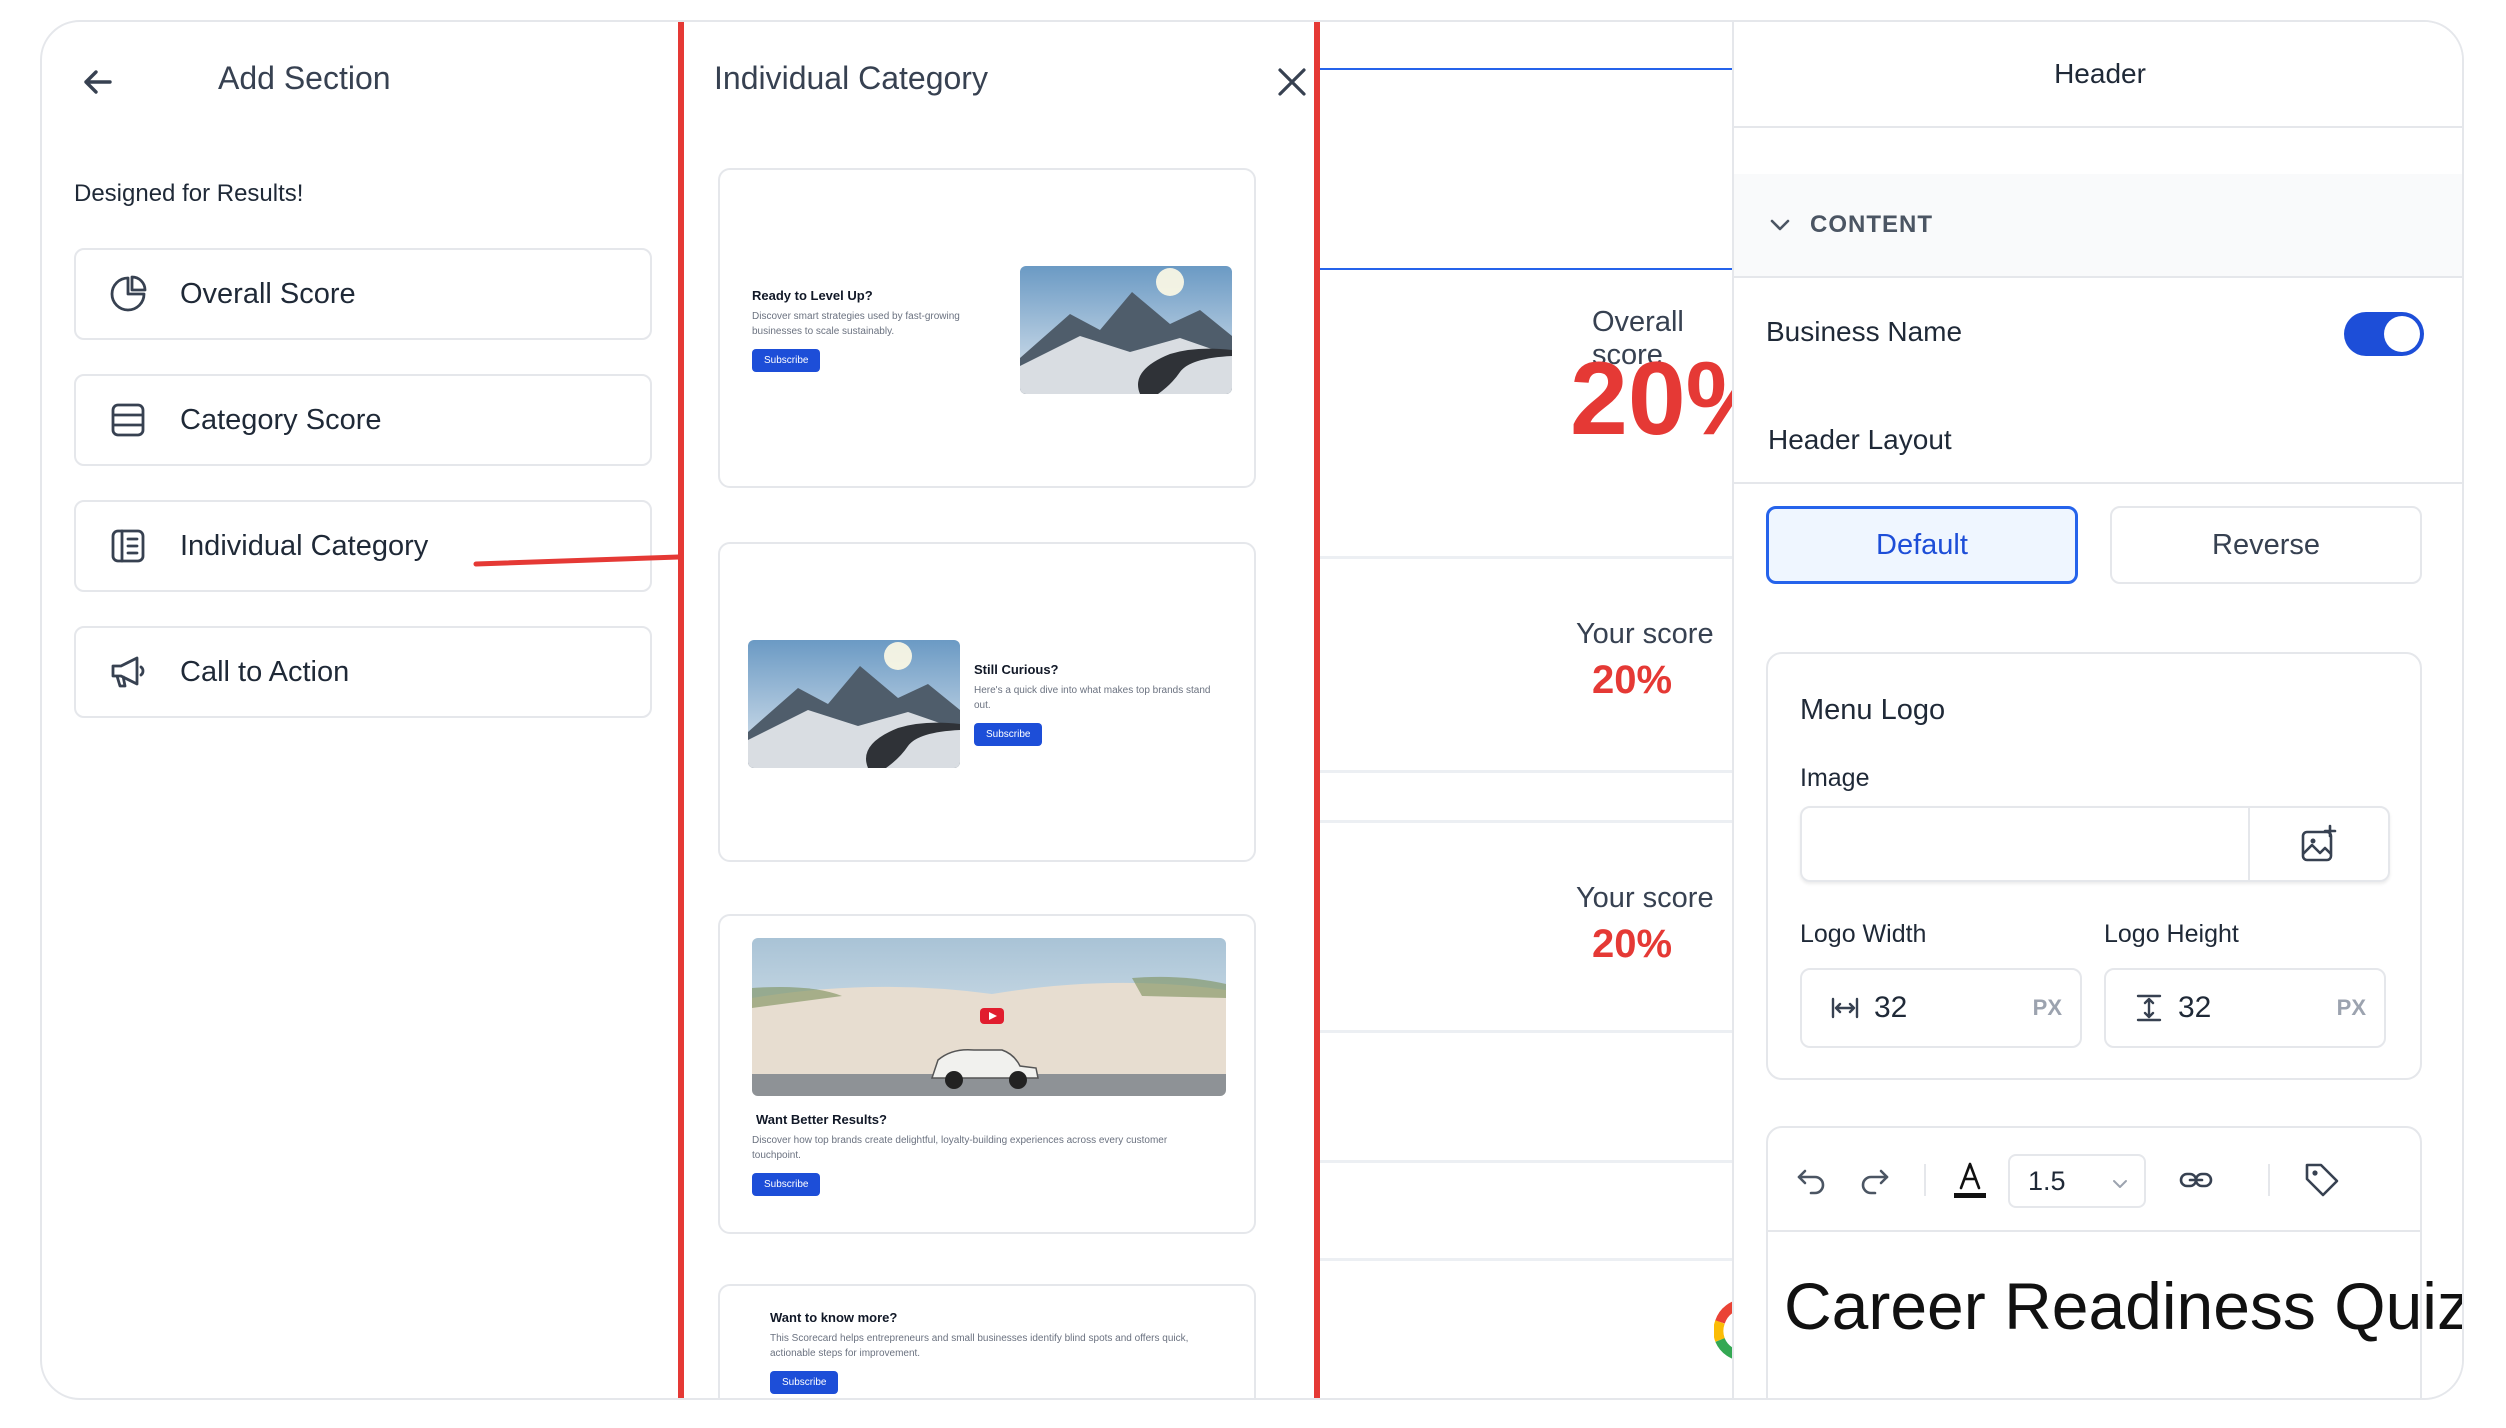  I want to click on redo-icon, so click(1875, 1182).